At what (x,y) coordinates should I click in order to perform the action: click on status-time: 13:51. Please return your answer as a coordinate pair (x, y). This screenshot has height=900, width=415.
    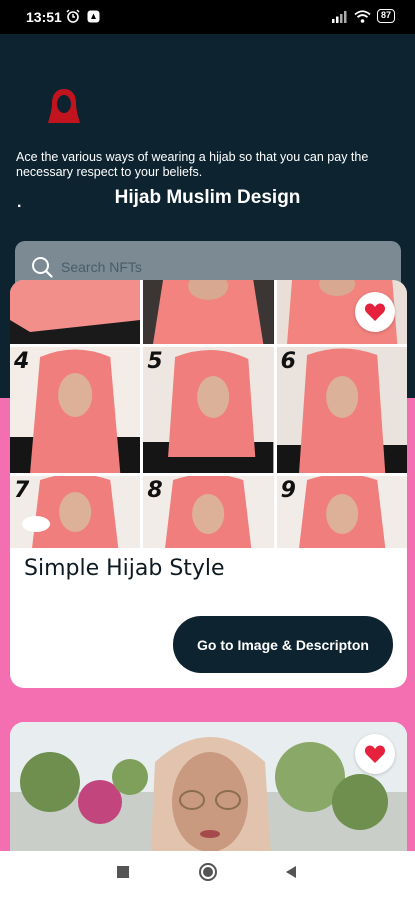
    Looking at the image, I should click on (44, 17).